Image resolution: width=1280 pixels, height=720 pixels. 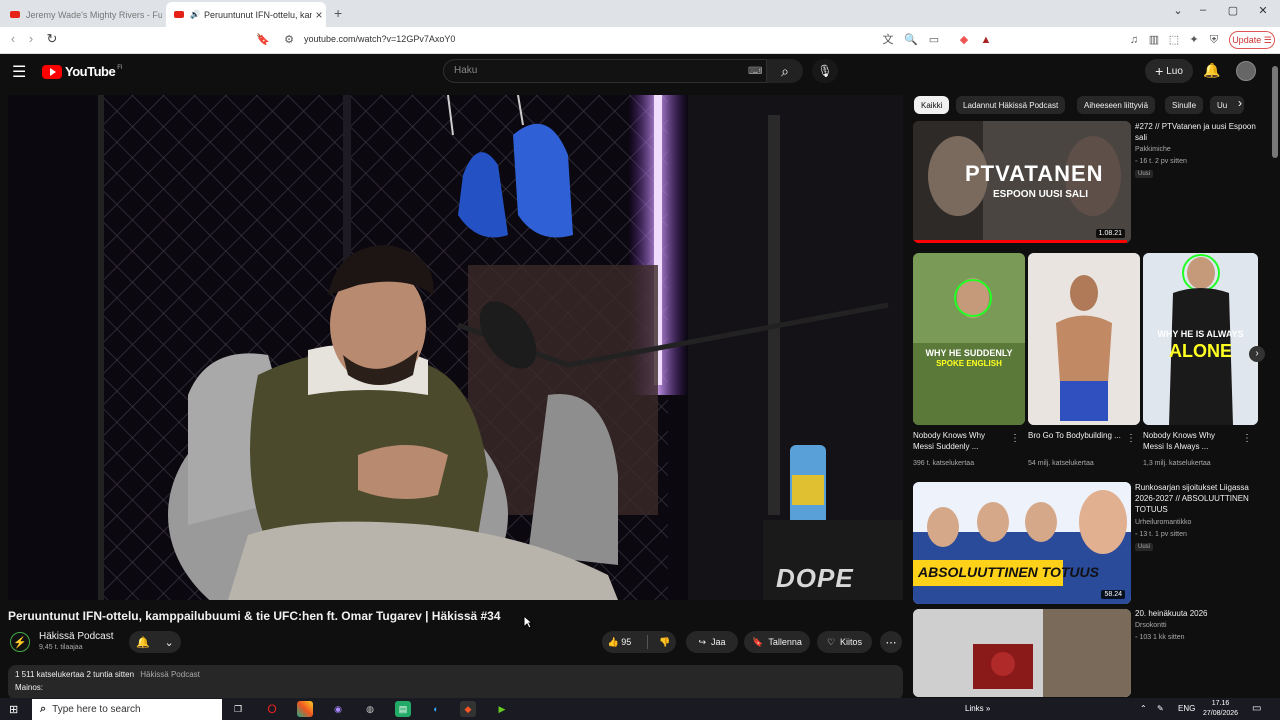 What do you see at coordinates (1194, 40) in the screenshot?
I see `wallet-icon: ✦` at bounding box center [1194, 40].